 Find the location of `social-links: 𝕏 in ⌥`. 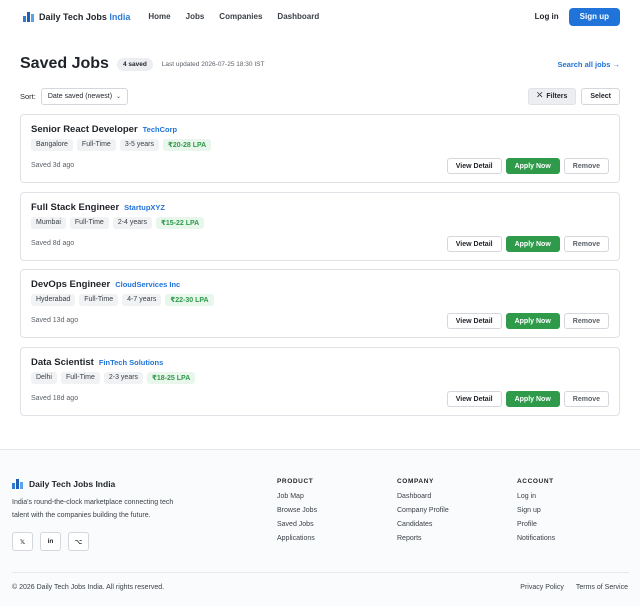

social-links: 𝕏 in ⌥ is located at coordinates (50, 541).